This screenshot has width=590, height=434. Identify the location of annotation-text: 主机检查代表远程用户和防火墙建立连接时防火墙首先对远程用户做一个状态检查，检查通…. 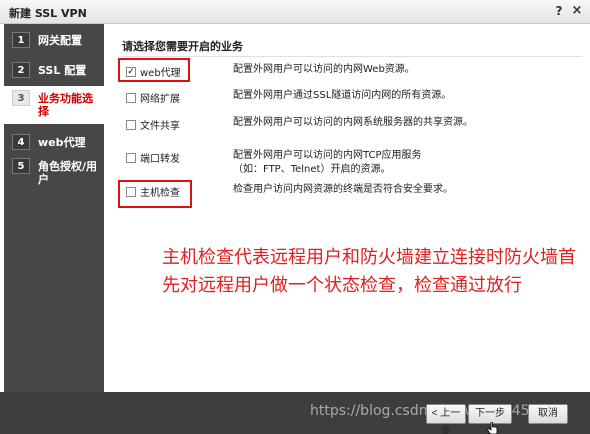
(369, 271).